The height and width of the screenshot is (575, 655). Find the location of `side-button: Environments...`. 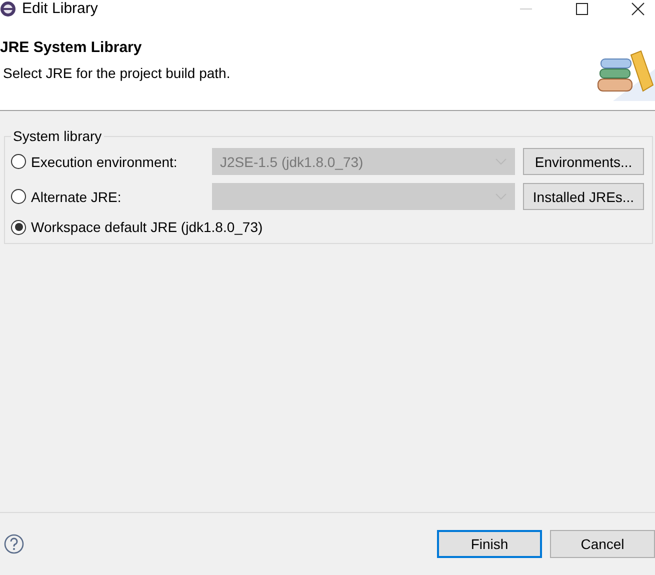

side-button: Environments... is located at coordinates (583, 161).